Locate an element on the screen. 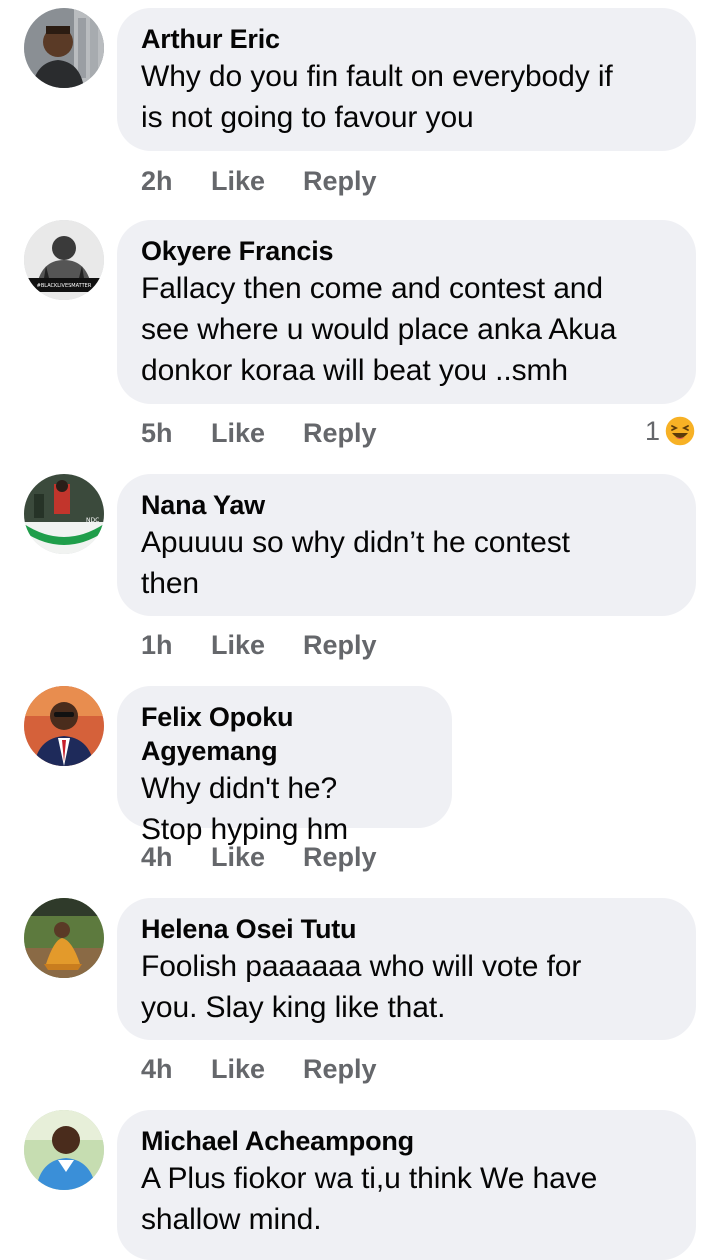  laughing-emoji-icon is located at coordinates (680, 431).